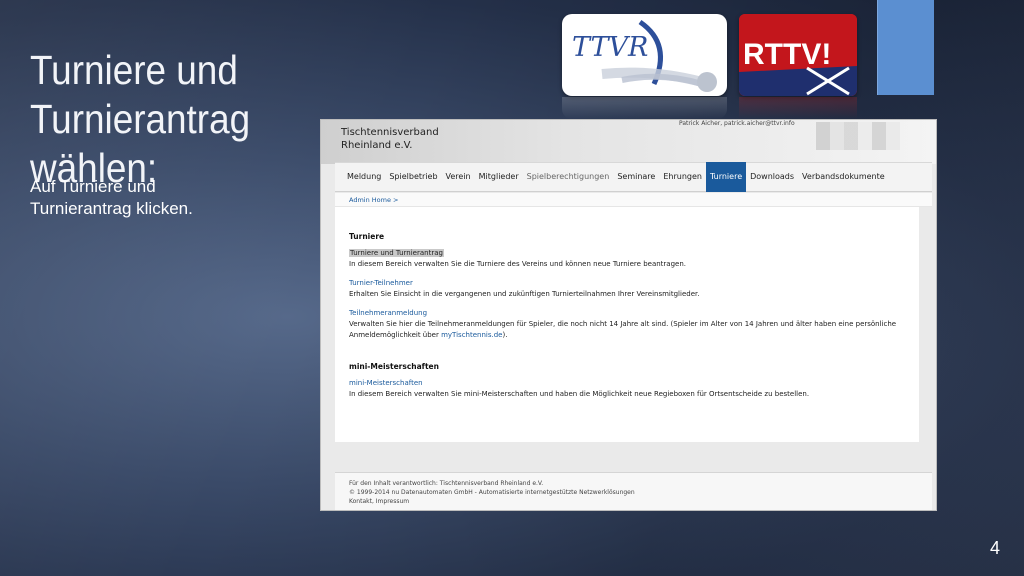  What do you see at coordinates (798, 108) in the screenshot?
I see `rttv-logo-reflection` at bounding box center [798, 108].